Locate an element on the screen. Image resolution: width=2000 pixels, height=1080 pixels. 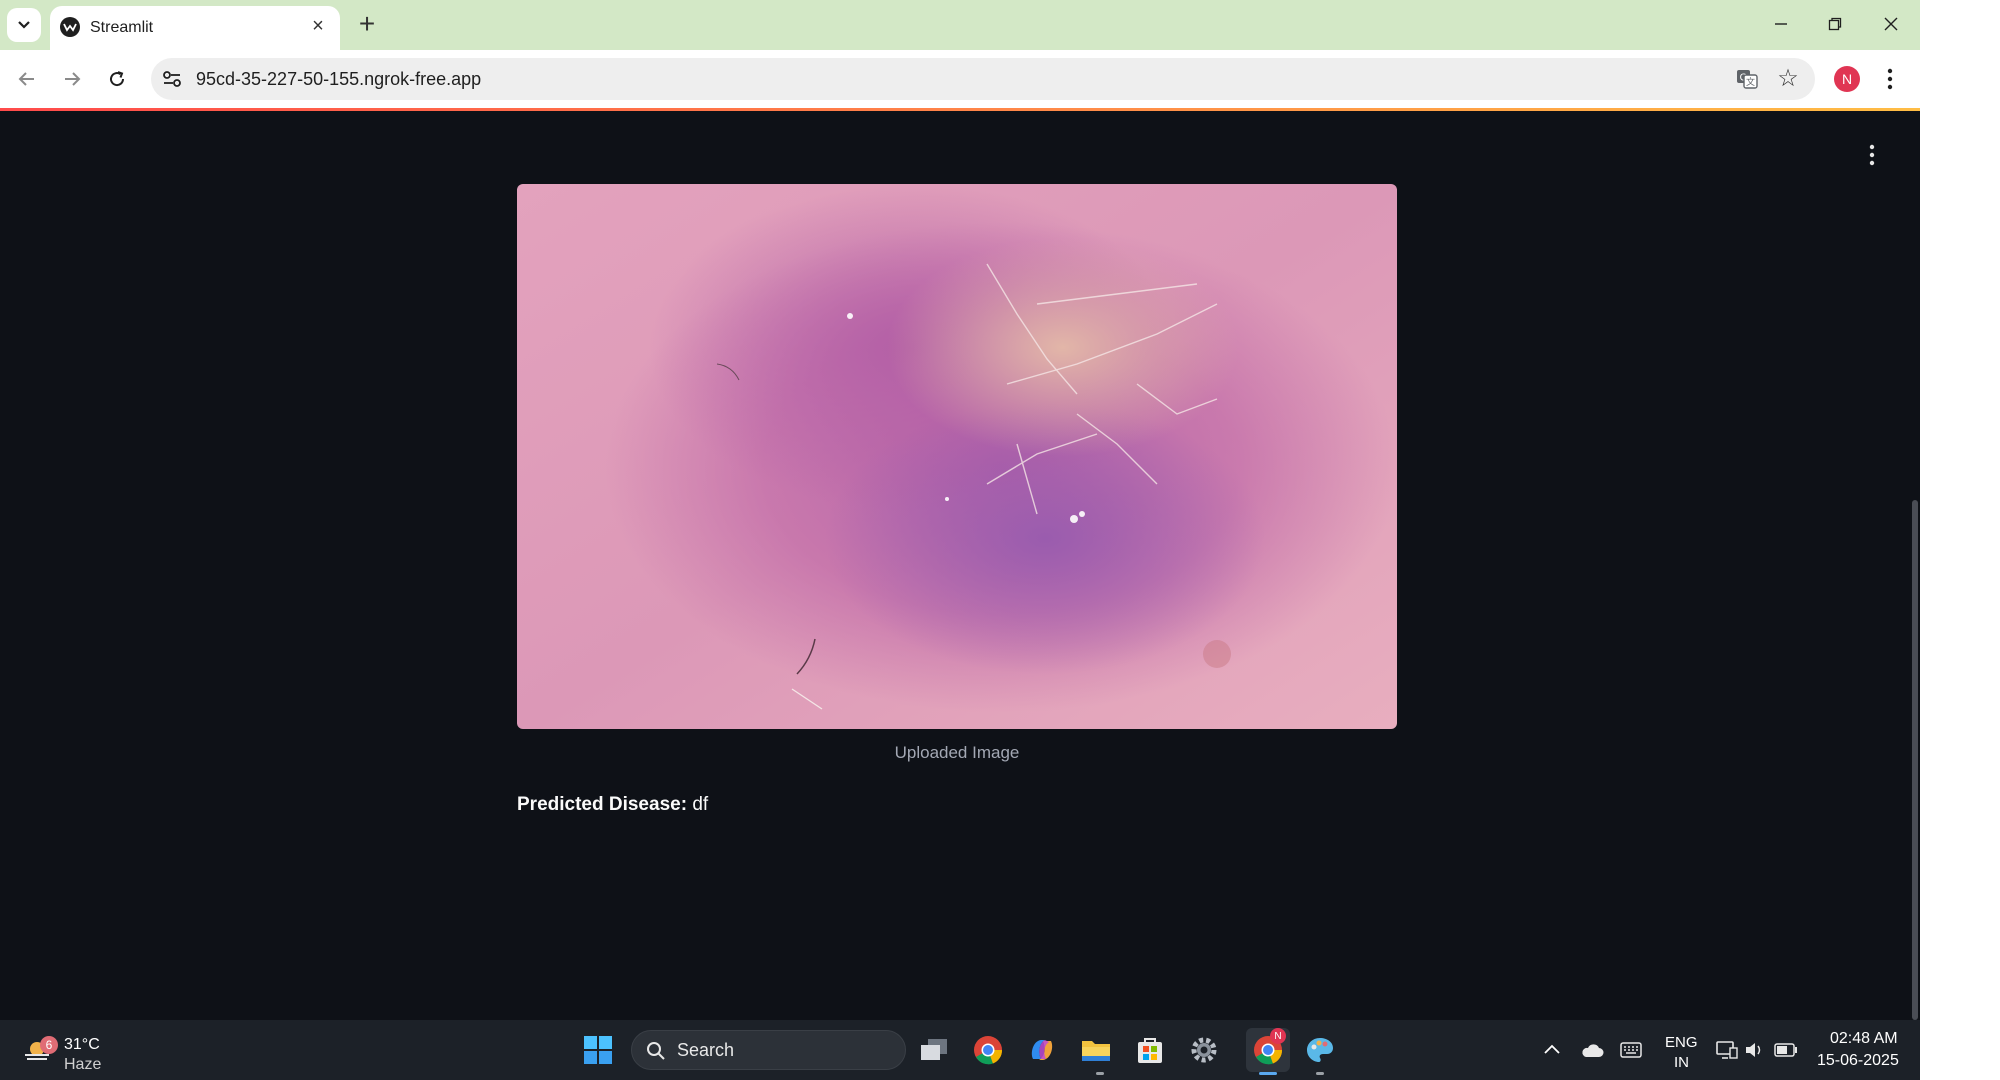
start-button is located at coordinates (598, 1050).